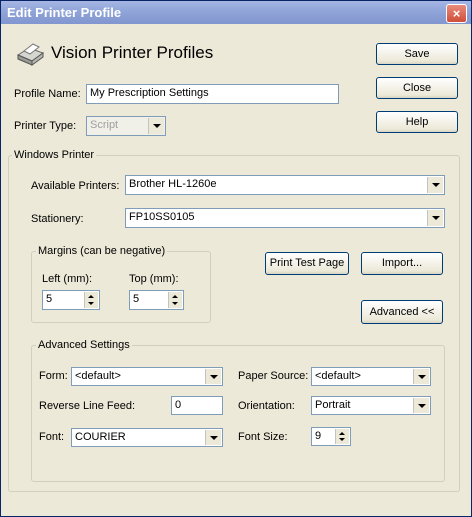 Image resolution: width=472 pixels, height=517 pixels. What do you see at coordinates (285, 185) in the screenshot?
I see `available-printers-select: Brother HL-1260e` at bounding box center [285, 185].